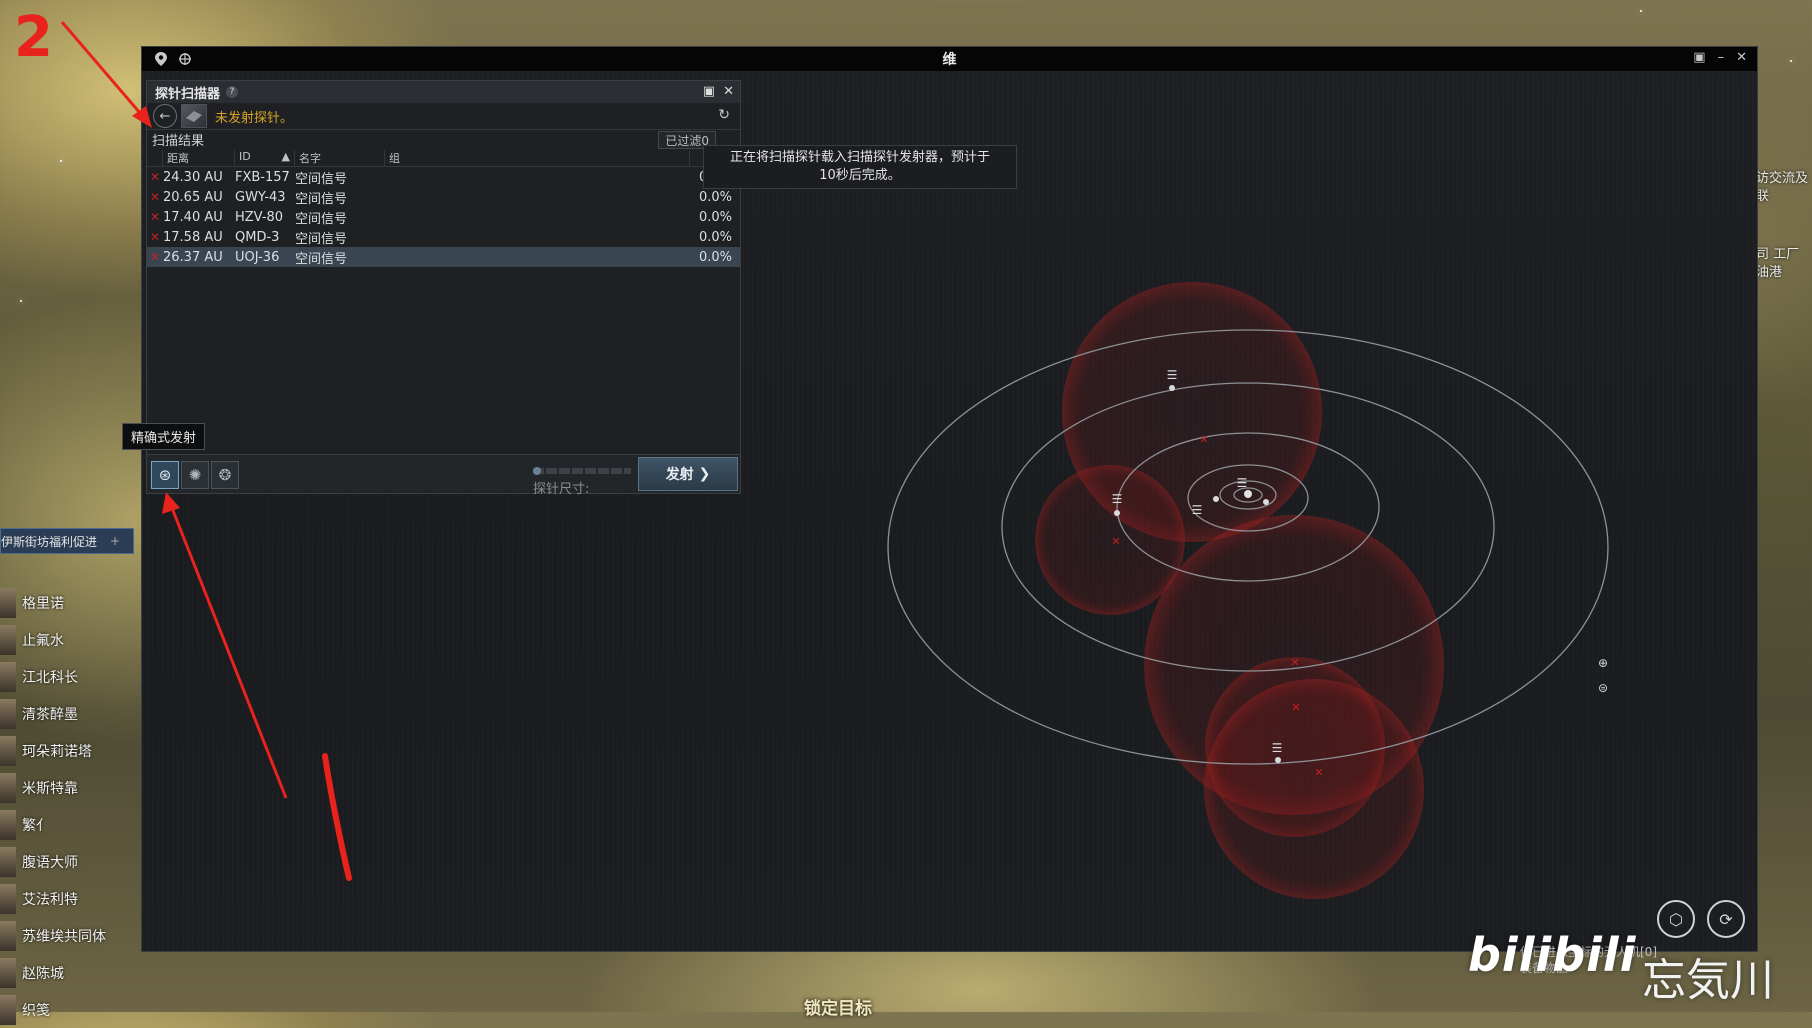 Image resolution: width=1812 pixels, height=1028 pixels. Describe the element at coordinates (728, 91) in the screenshot. I see `scanner-close-icon: ✕` at that location.